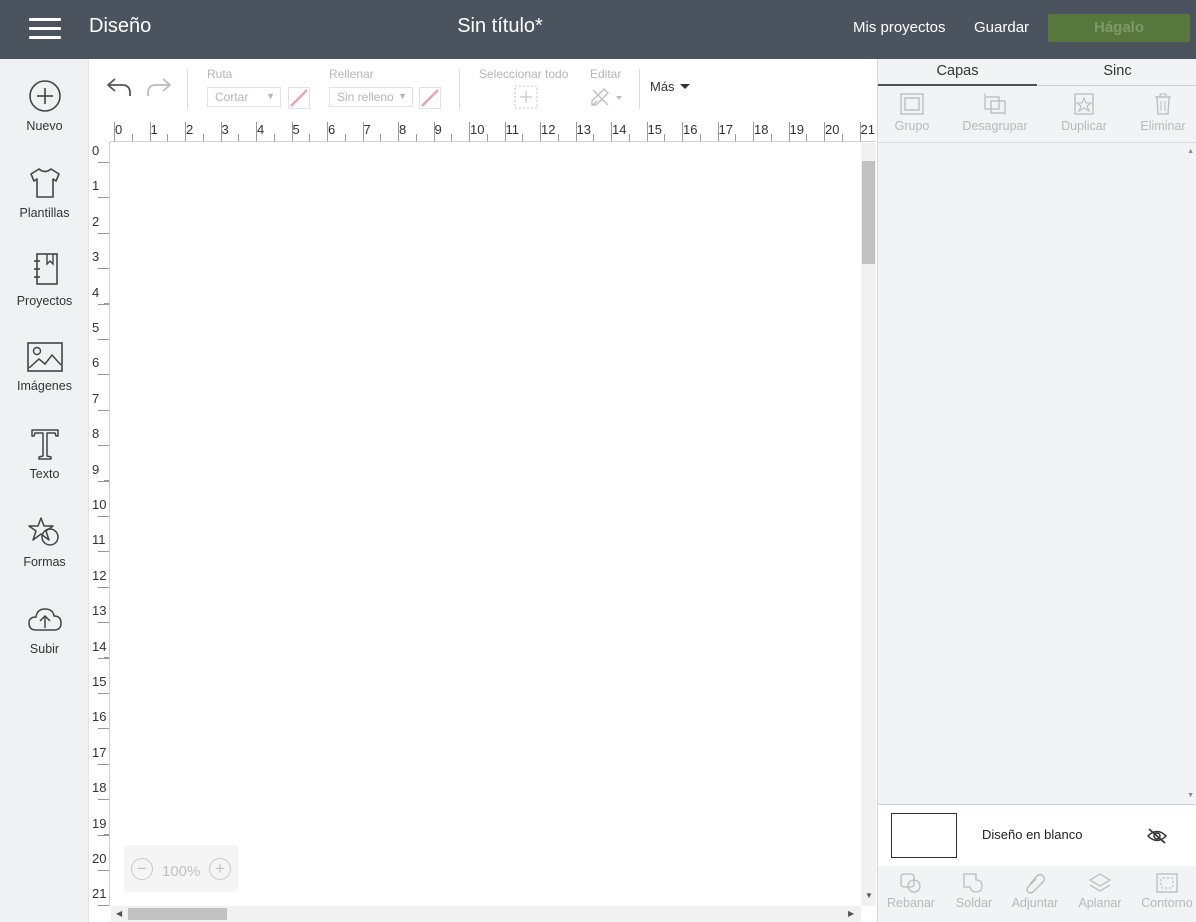  What do you see at coordinates (190, 129) in the screenshot?
I see `ruler-top-number: 2` at bounding box center [190, 129].